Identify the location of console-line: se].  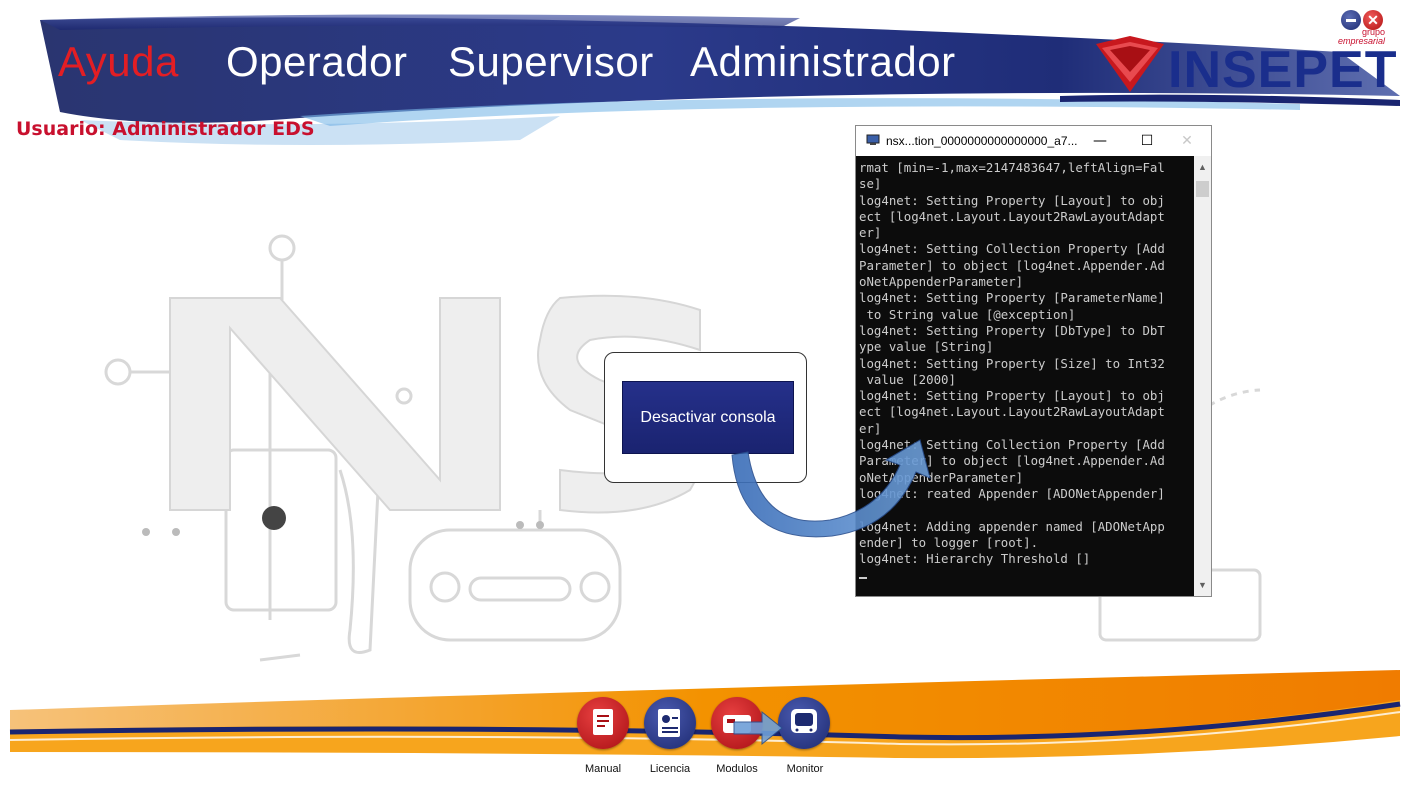
(870, 184).